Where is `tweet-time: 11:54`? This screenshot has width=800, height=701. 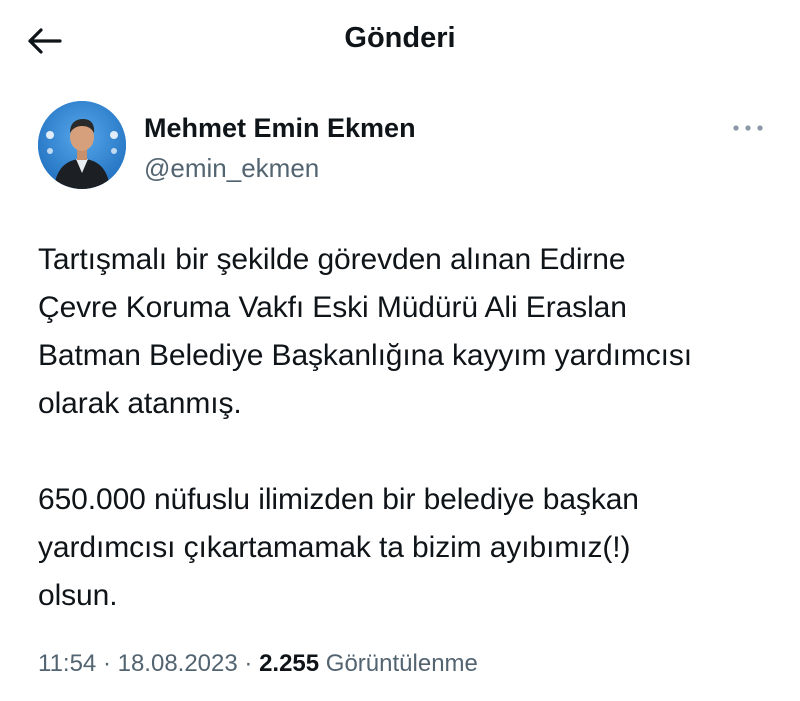
tweet-time: 11:54 is located at coordinates (67, 663).